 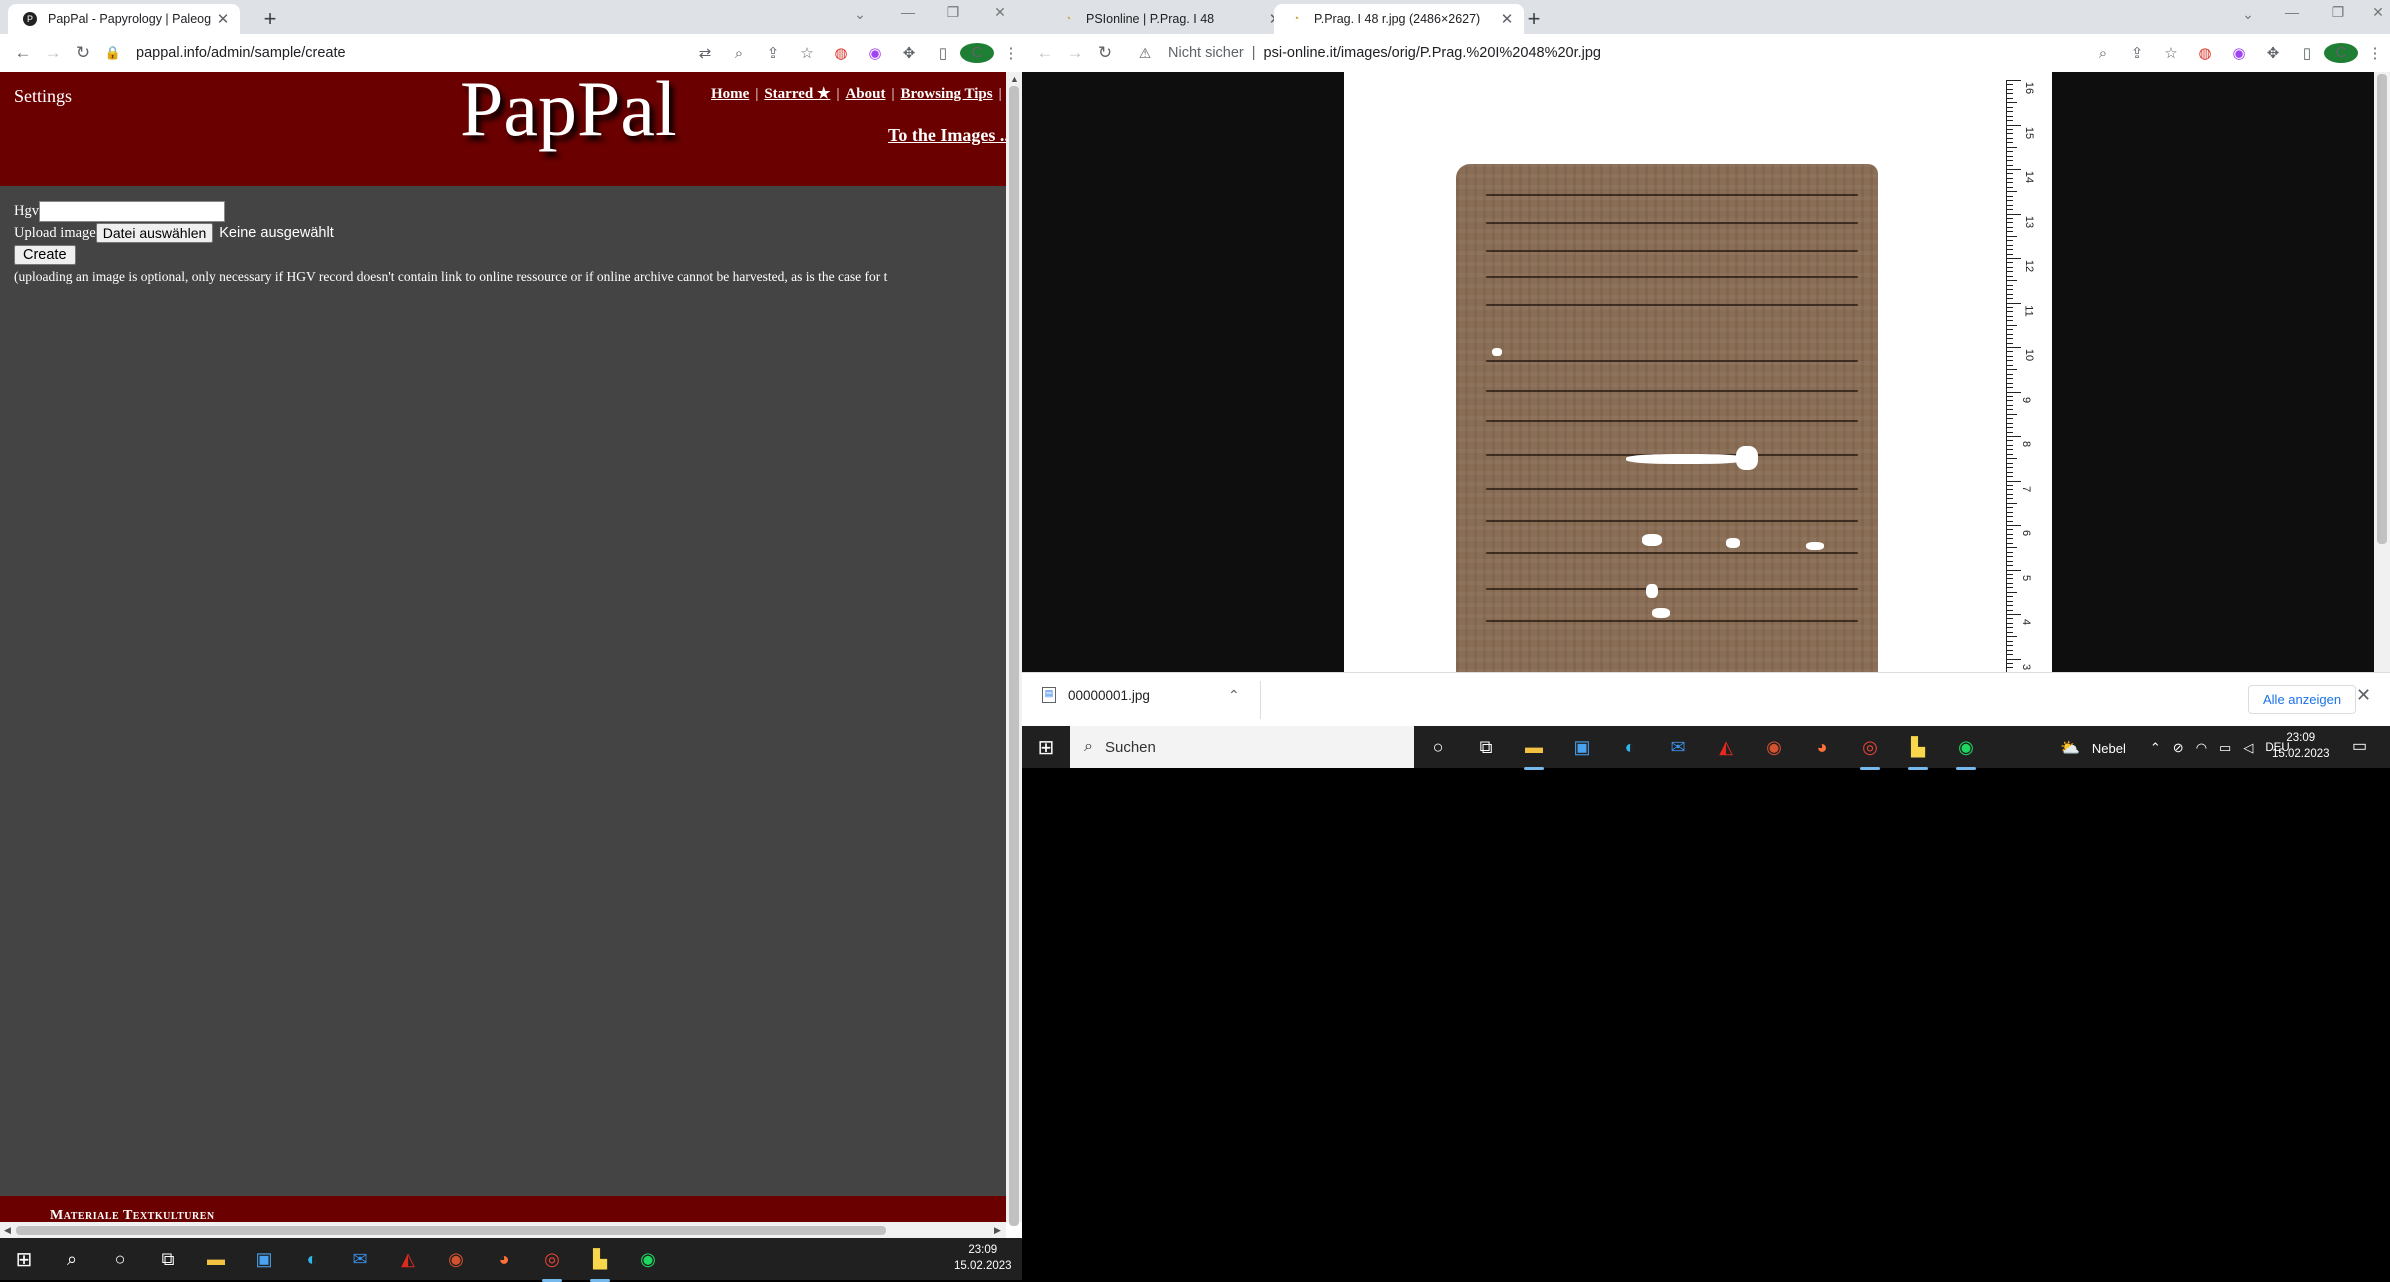 What do you see at coordinates (705, 53) in the screenshot?
I see `translate-icon: ⇄` at bounding box center [705, 53].